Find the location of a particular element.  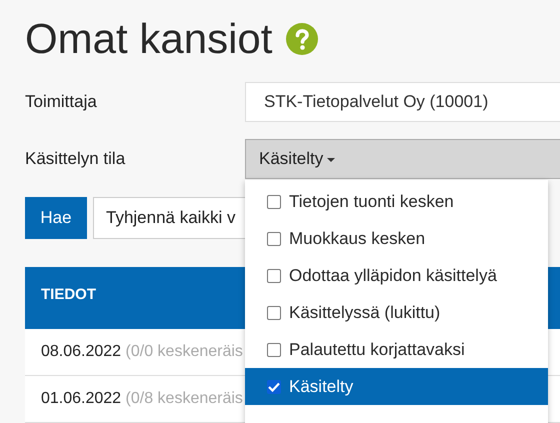

field-label: Toimittaja is located at coordinates (61, 102).